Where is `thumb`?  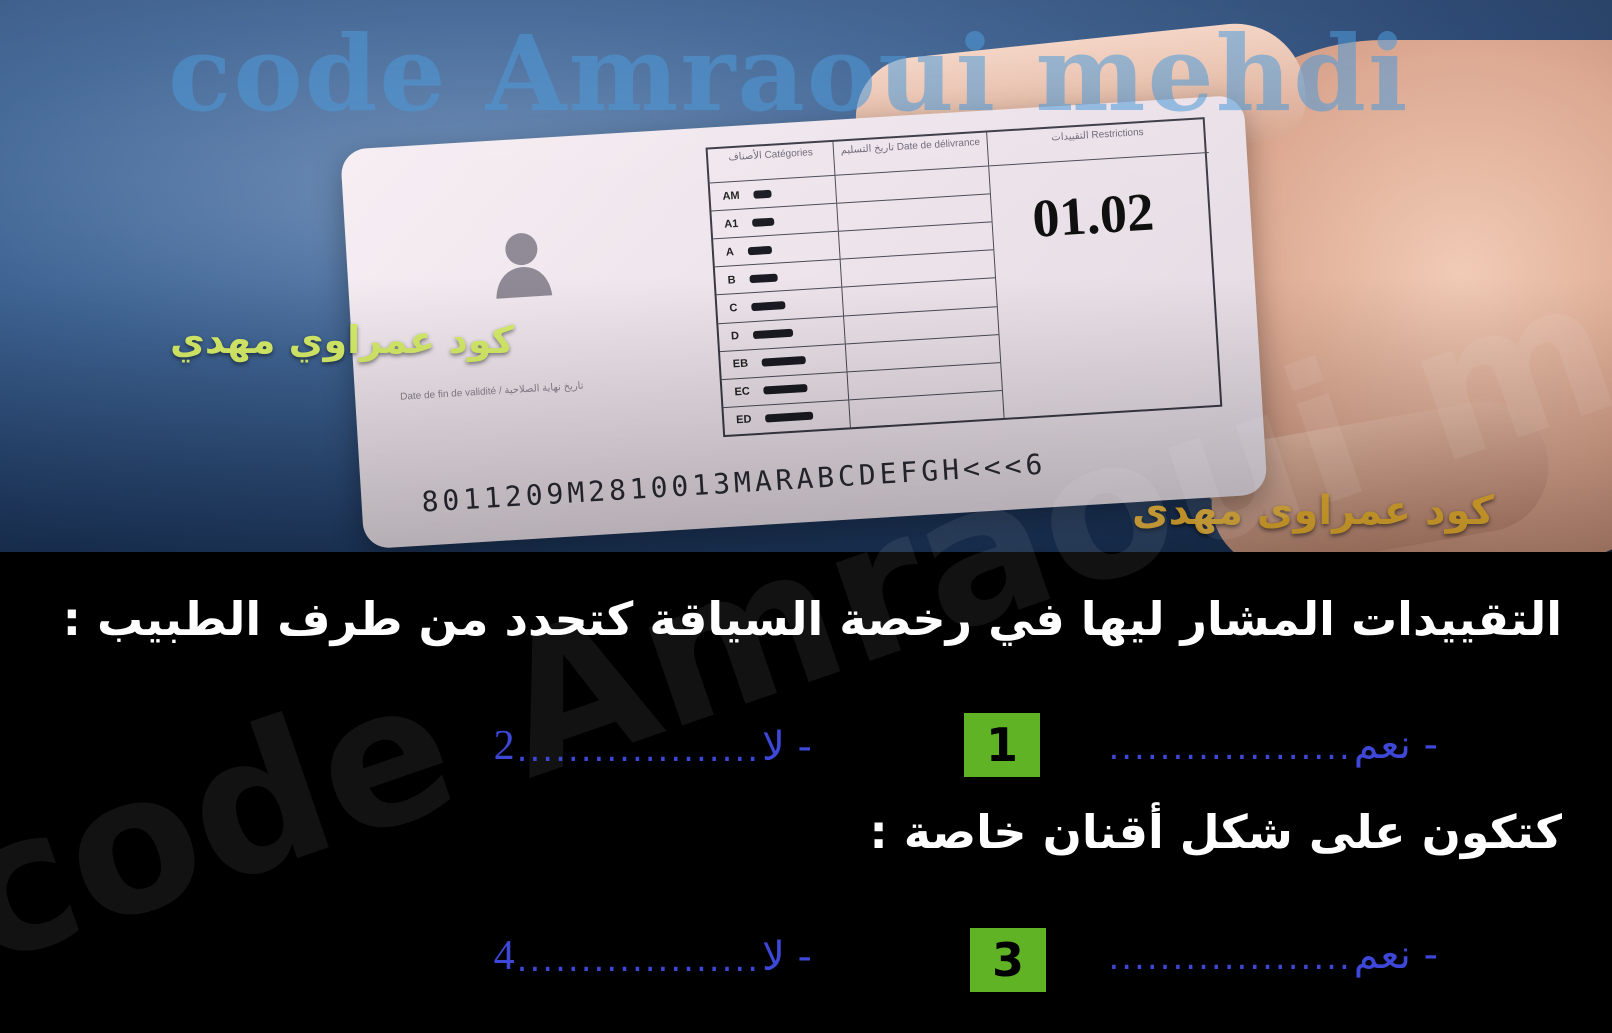
thumb is located at coordinates (1080, 100).